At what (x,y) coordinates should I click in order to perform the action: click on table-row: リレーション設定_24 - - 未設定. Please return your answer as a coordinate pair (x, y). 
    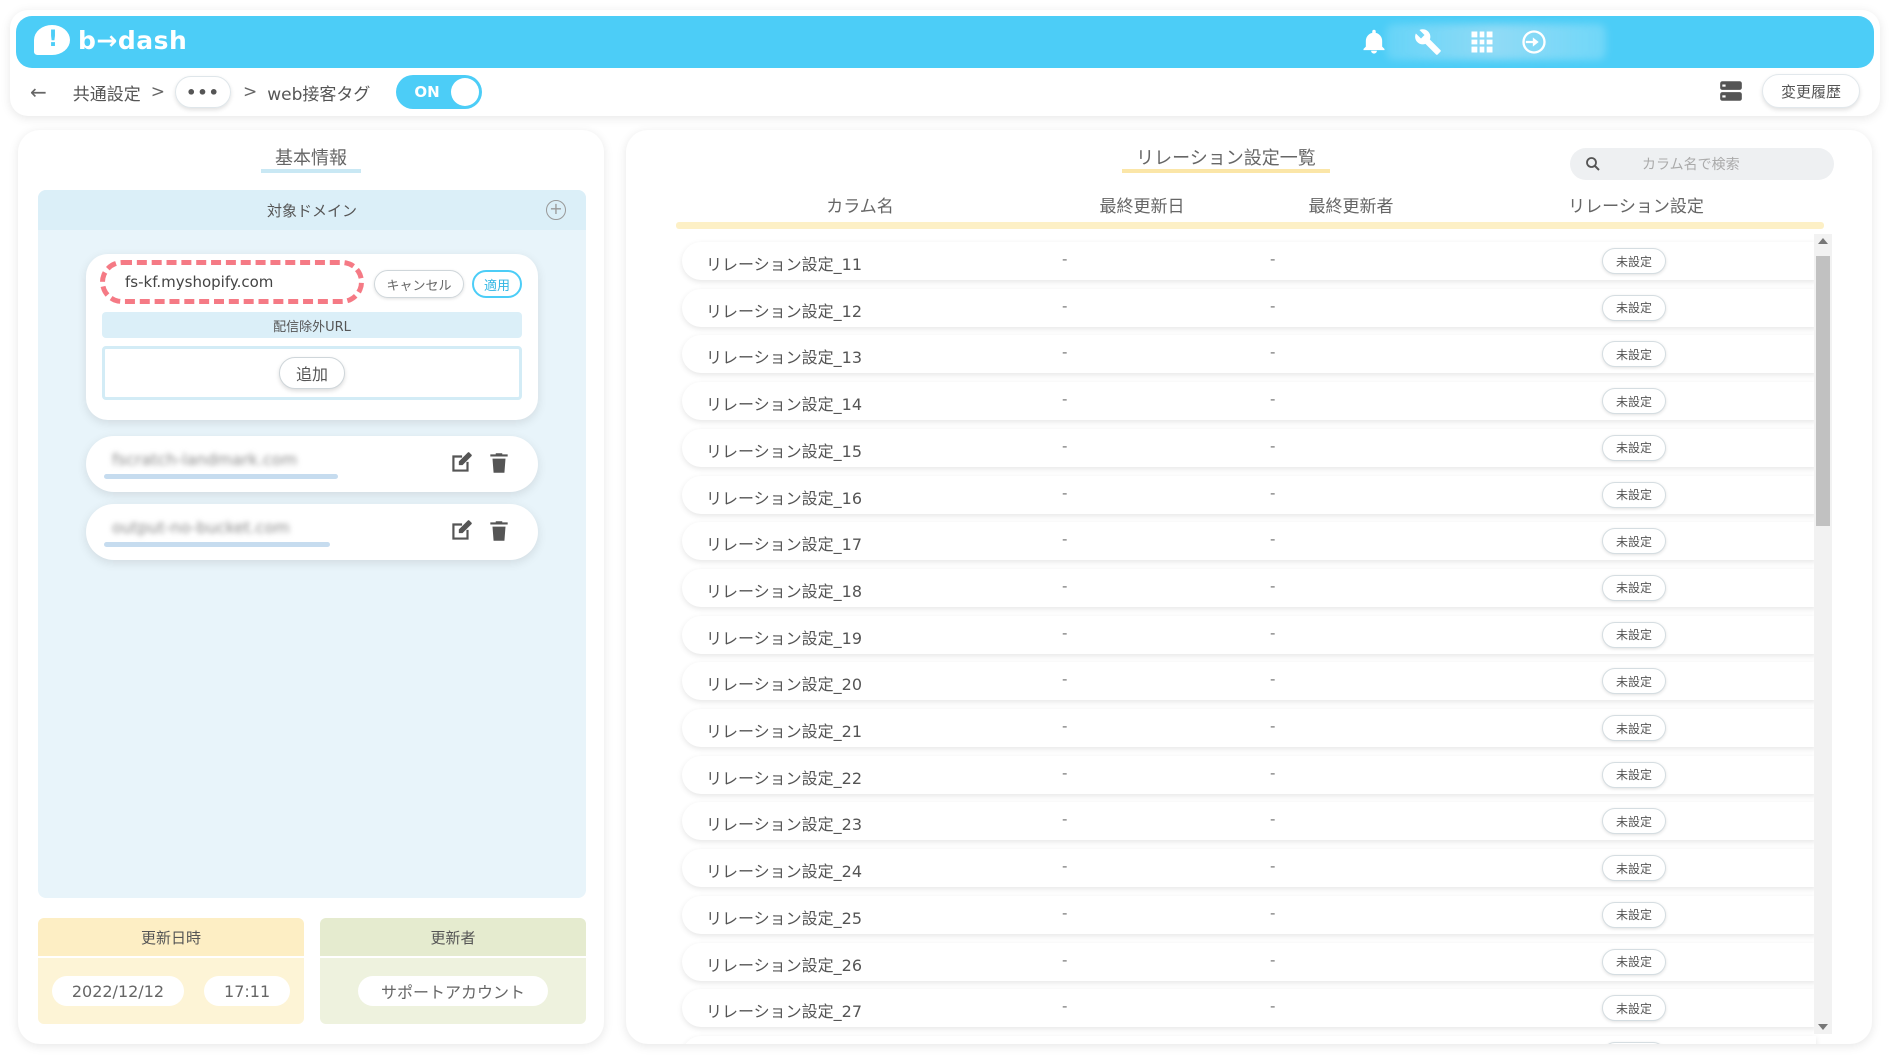
    Looking at the image, I should click on (1249, 868).